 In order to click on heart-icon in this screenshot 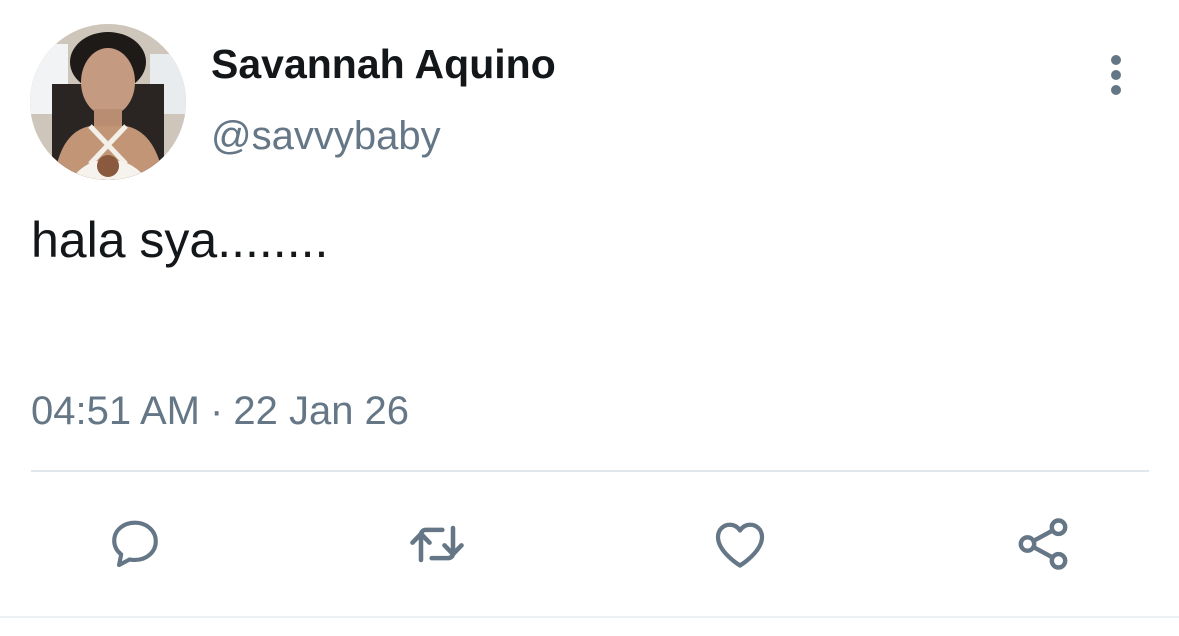, I will do `click(740, 545)`.